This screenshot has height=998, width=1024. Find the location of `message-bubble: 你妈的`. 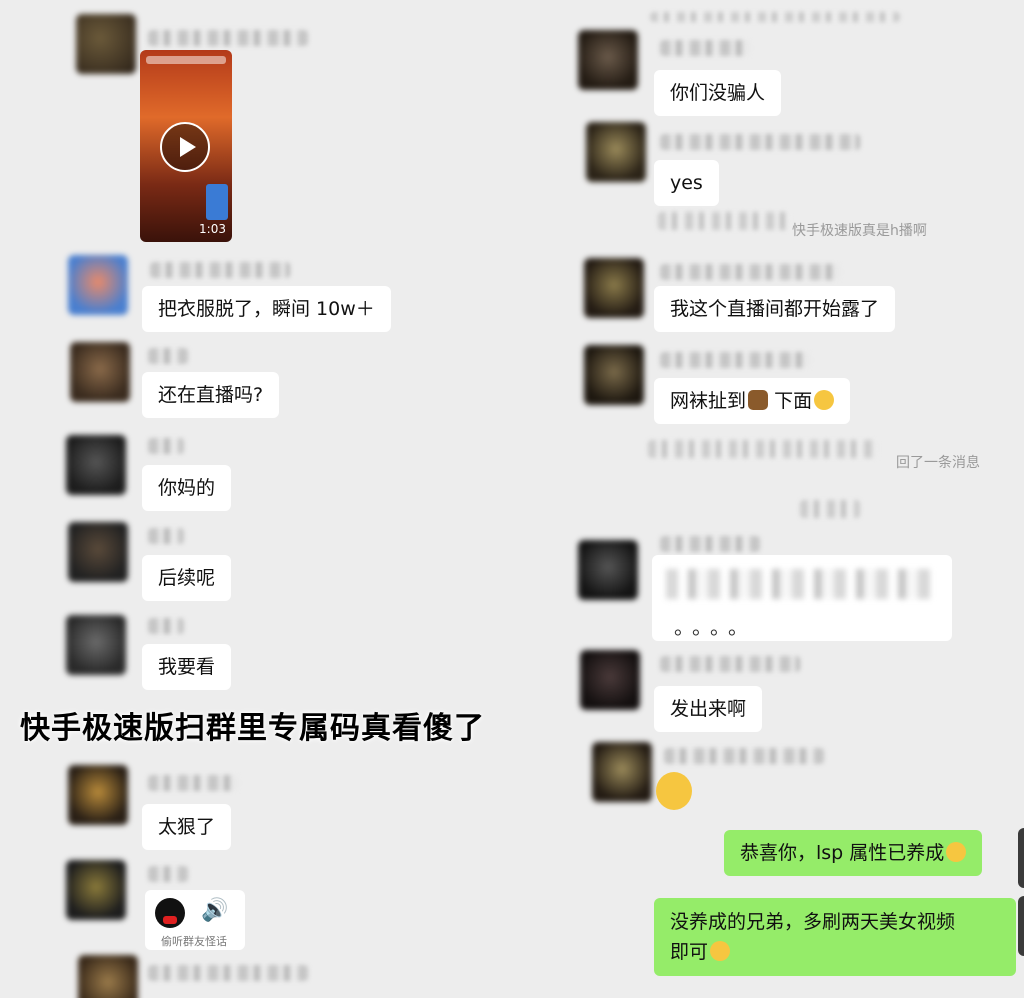

message-bubble: 你妈的 is located at coordinates (187, 488).